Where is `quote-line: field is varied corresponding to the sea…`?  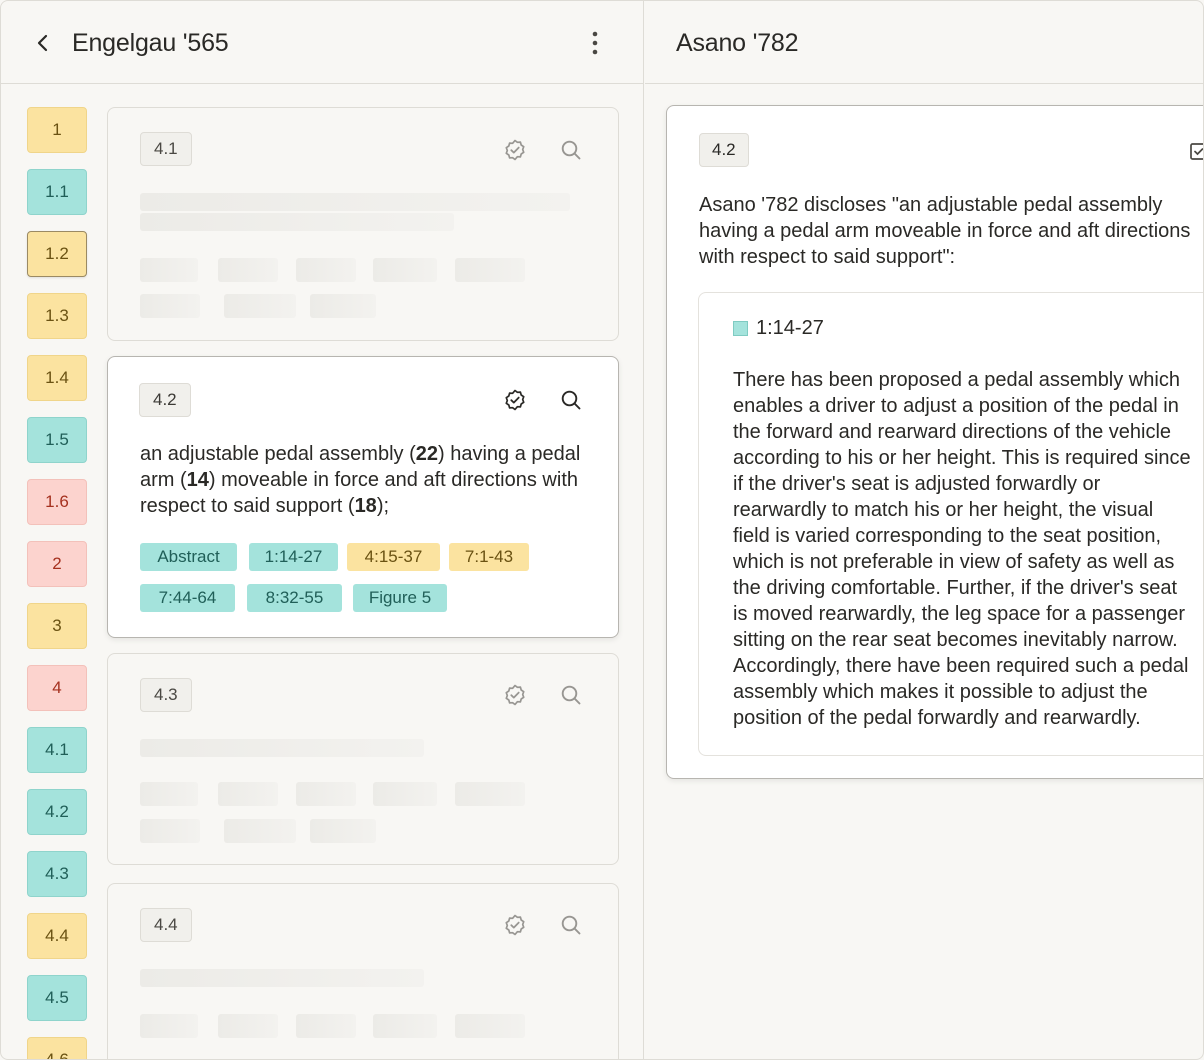
quote-line: field is varied corresponding to the sea… is located at coordinates (947, 536).